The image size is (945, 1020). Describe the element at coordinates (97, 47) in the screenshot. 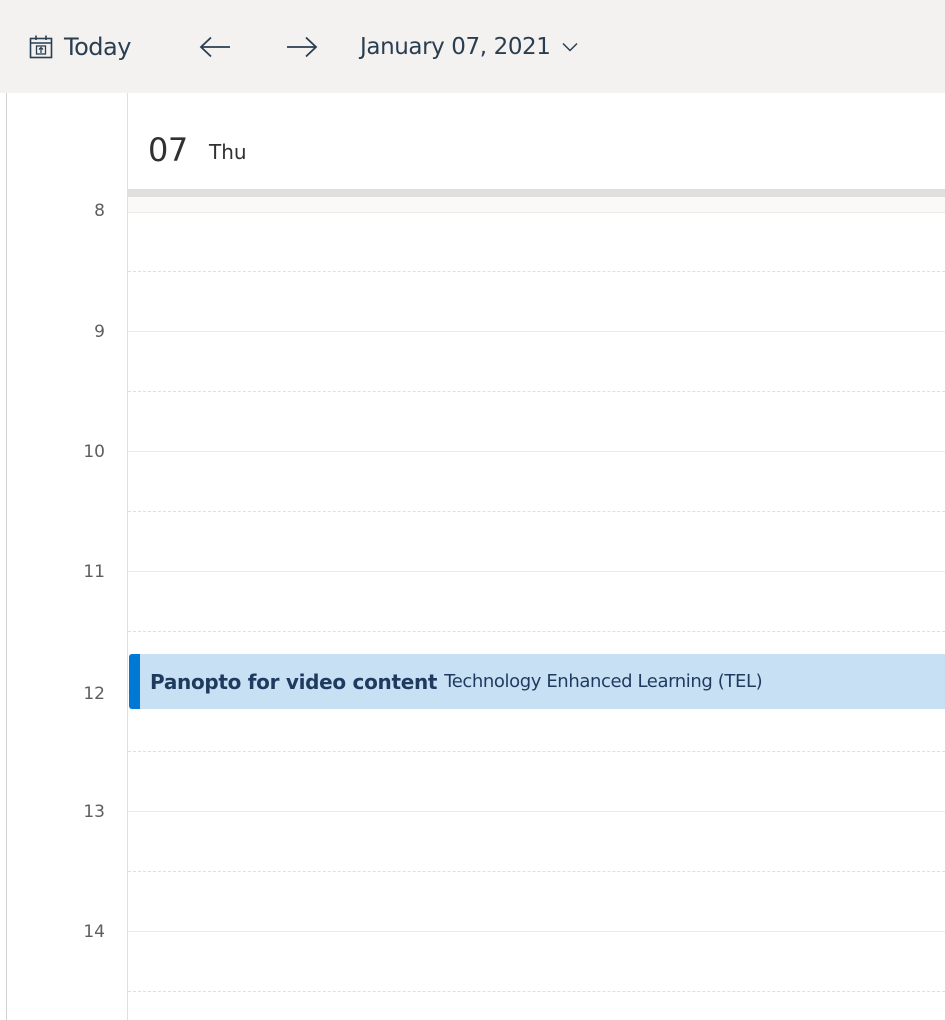

I see `today-label: Today` at that location.